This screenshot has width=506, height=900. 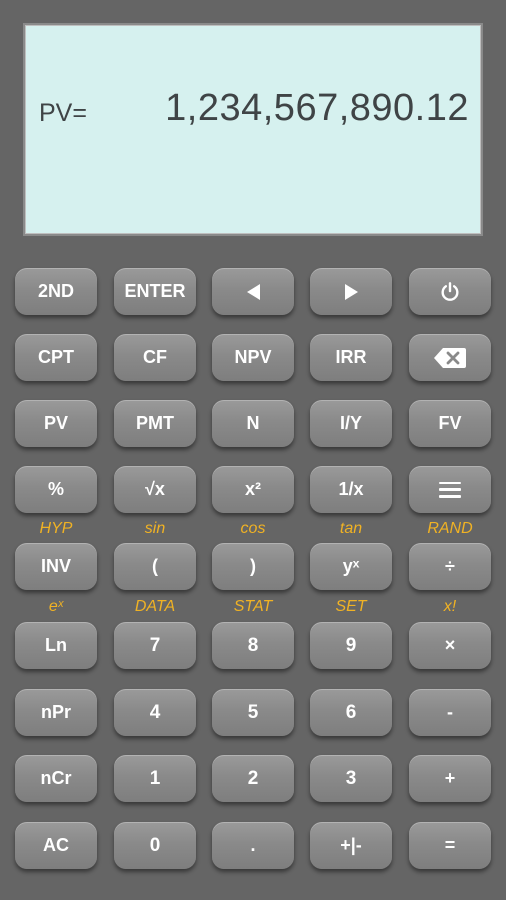 I want to click on npv-key: NPV, so click(x=253, y=357).